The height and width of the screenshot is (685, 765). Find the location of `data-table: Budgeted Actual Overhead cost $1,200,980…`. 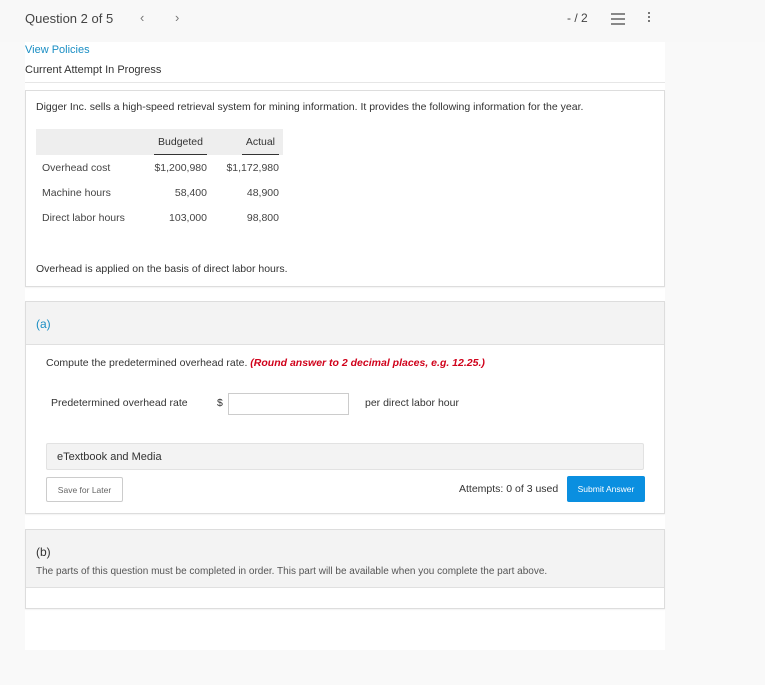

data-table: Budgeted Actual Overhead cost $1,200,980… is located at coordinates (159, 179).